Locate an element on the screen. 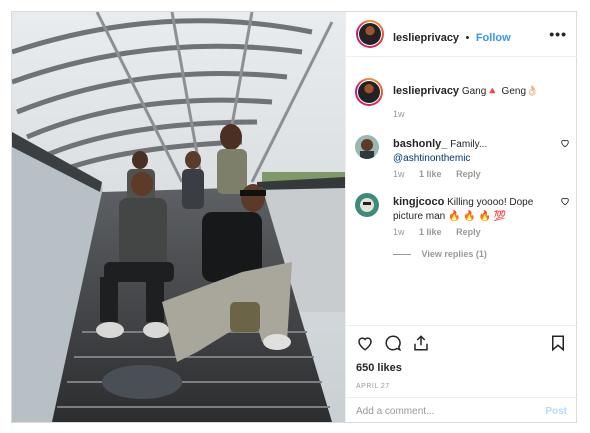 The width and height of the screenshot is (590, 433). add-comment-bar: Add a comment... Post is located at coordinates (461, 410).